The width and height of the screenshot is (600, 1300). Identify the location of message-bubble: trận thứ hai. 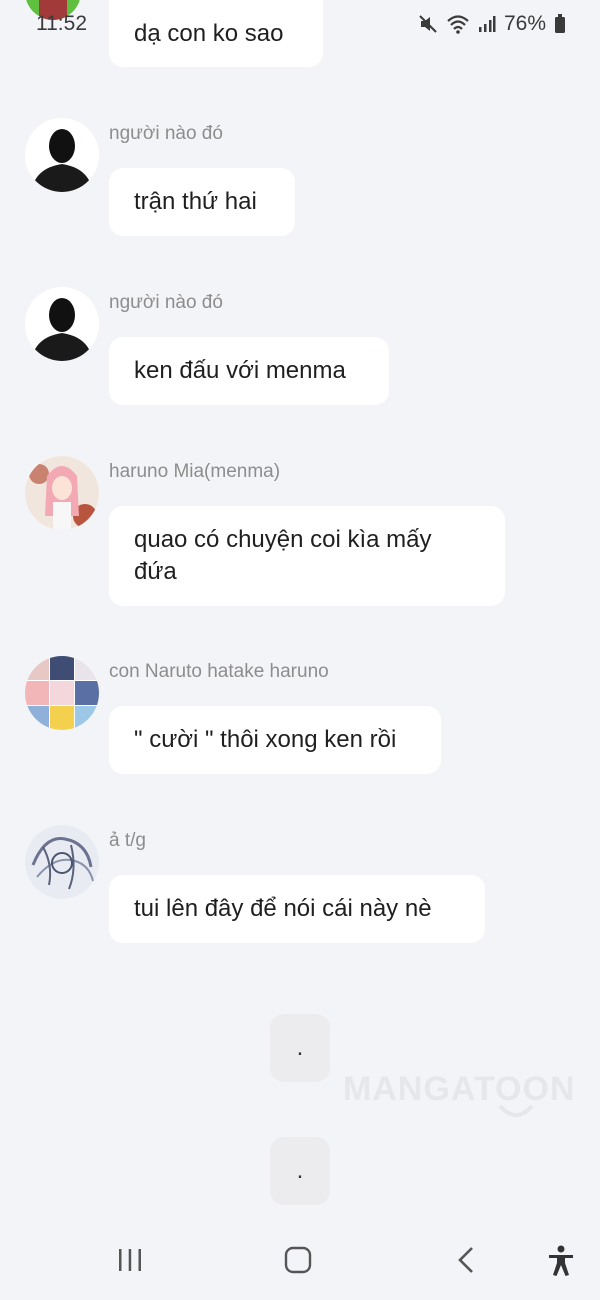
(202, 202).